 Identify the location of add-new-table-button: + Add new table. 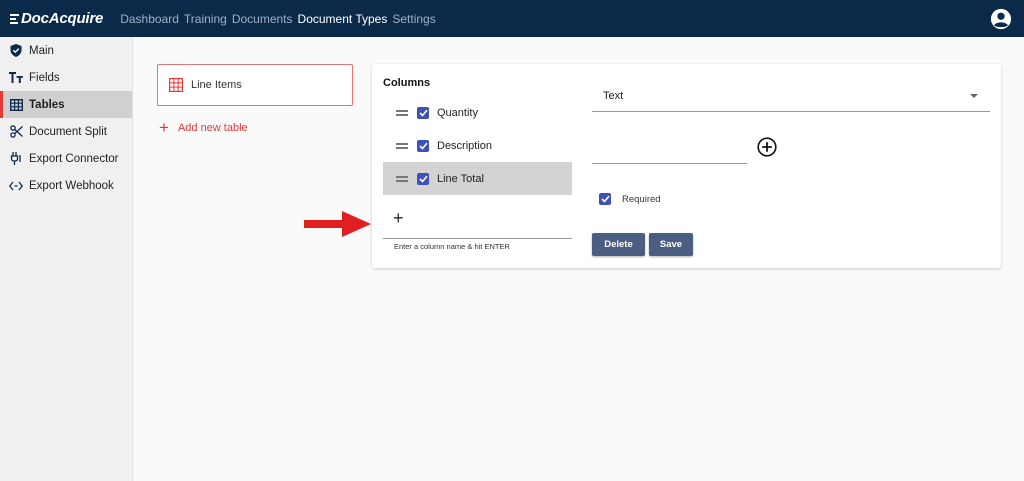
(203, 127).